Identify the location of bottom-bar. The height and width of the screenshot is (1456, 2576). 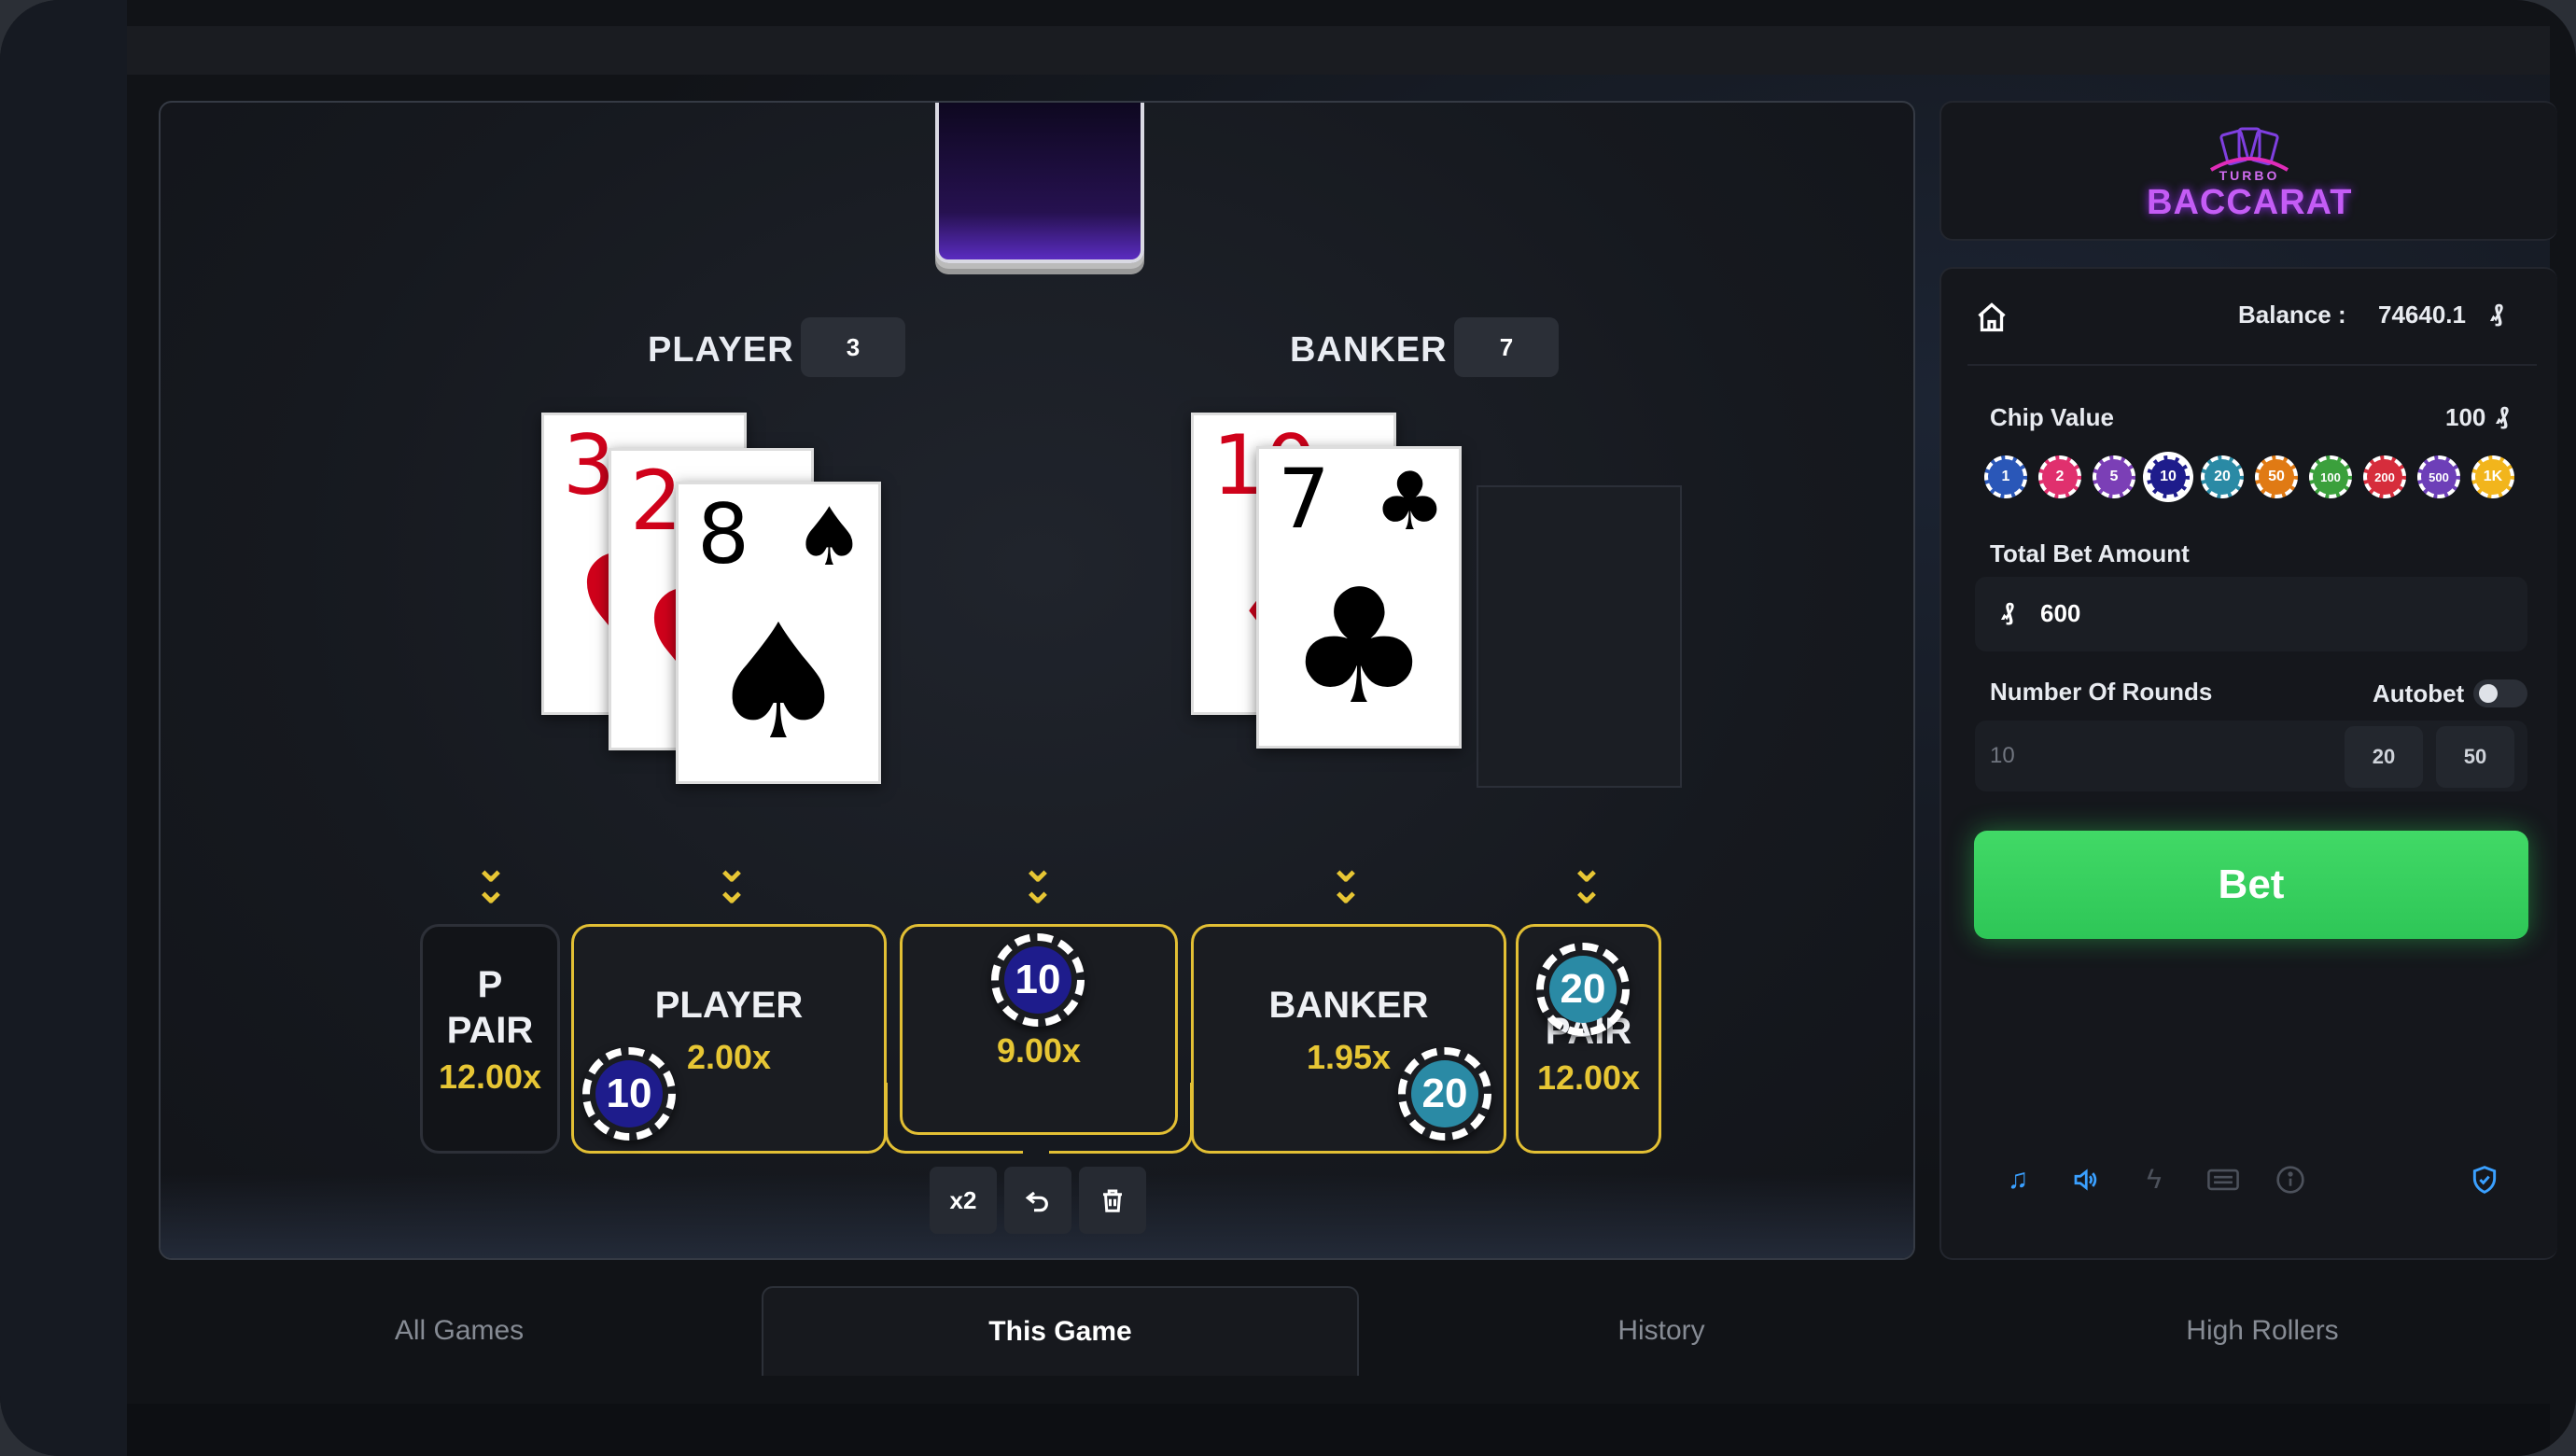
(1338, 1430).